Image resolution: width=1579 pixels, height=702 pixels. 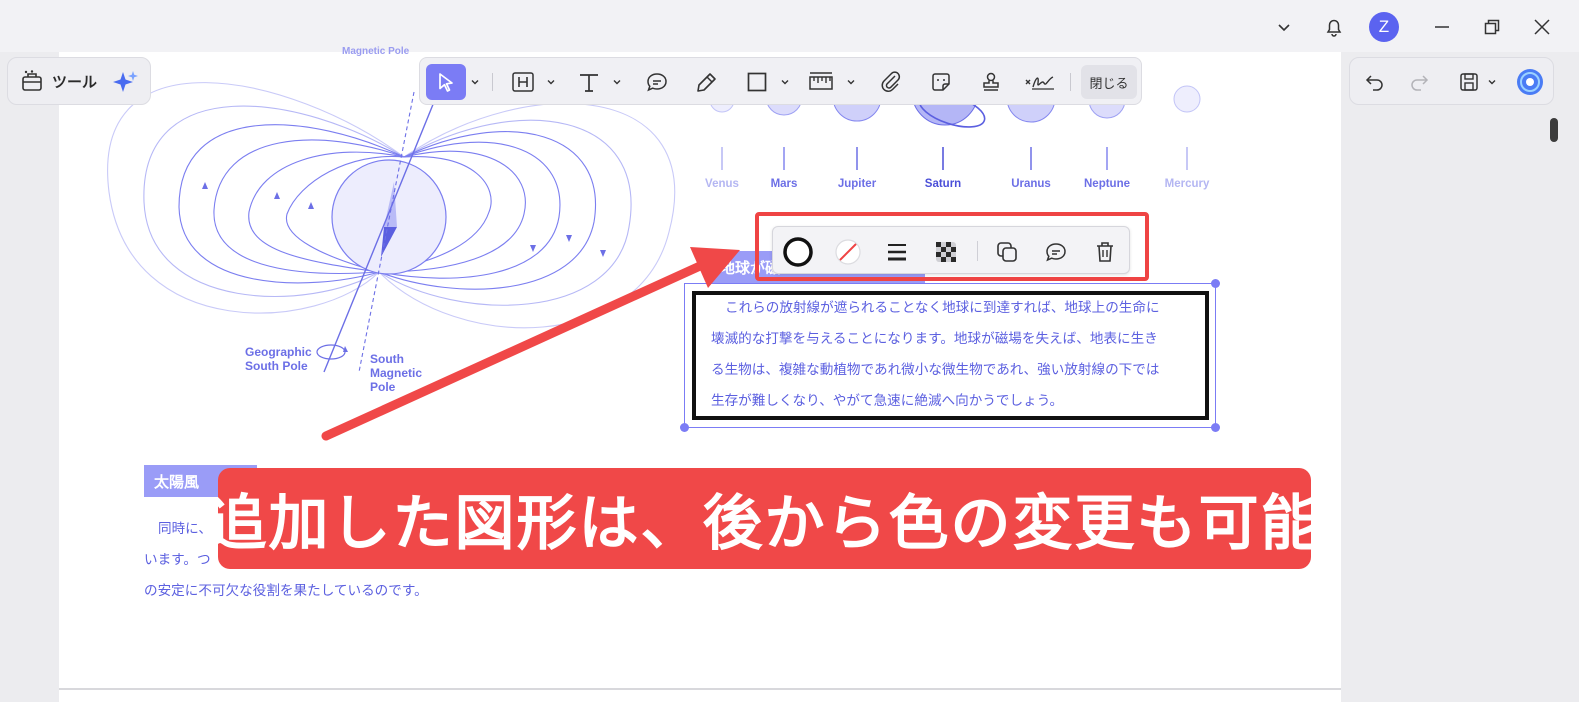 What do you see at coordinates (935, 370) in the screenshot?
I see `paragraph-line: る生物は、複雑な動植物であれ微小な微生物であれ、強い放射線の下では` at bounding box center [935, 370].